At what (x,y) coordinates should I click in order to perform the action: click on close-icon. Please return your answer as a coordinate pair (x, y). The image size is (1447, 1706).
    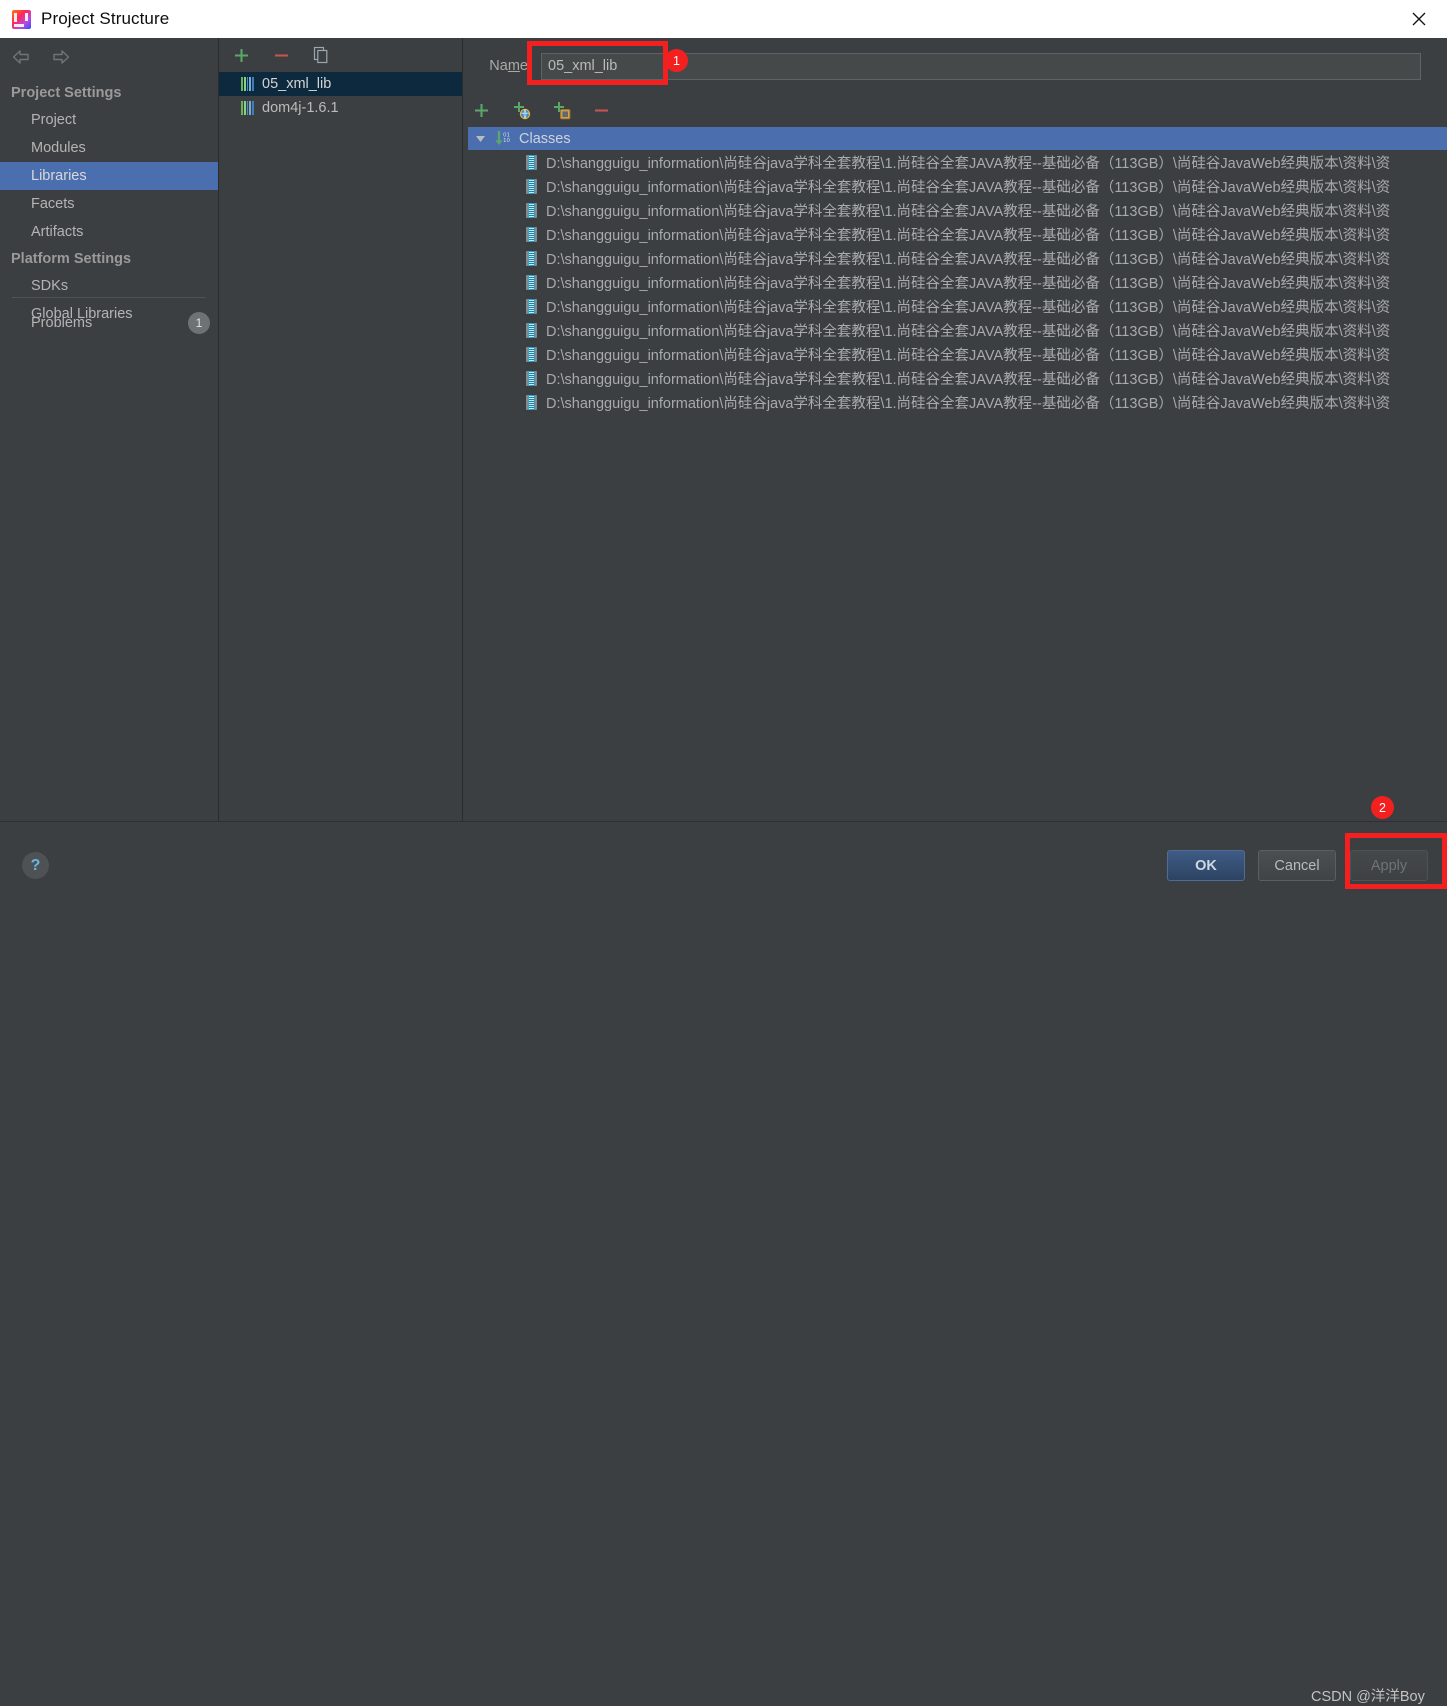
    Looking at the image, I should click on (1419, 18).